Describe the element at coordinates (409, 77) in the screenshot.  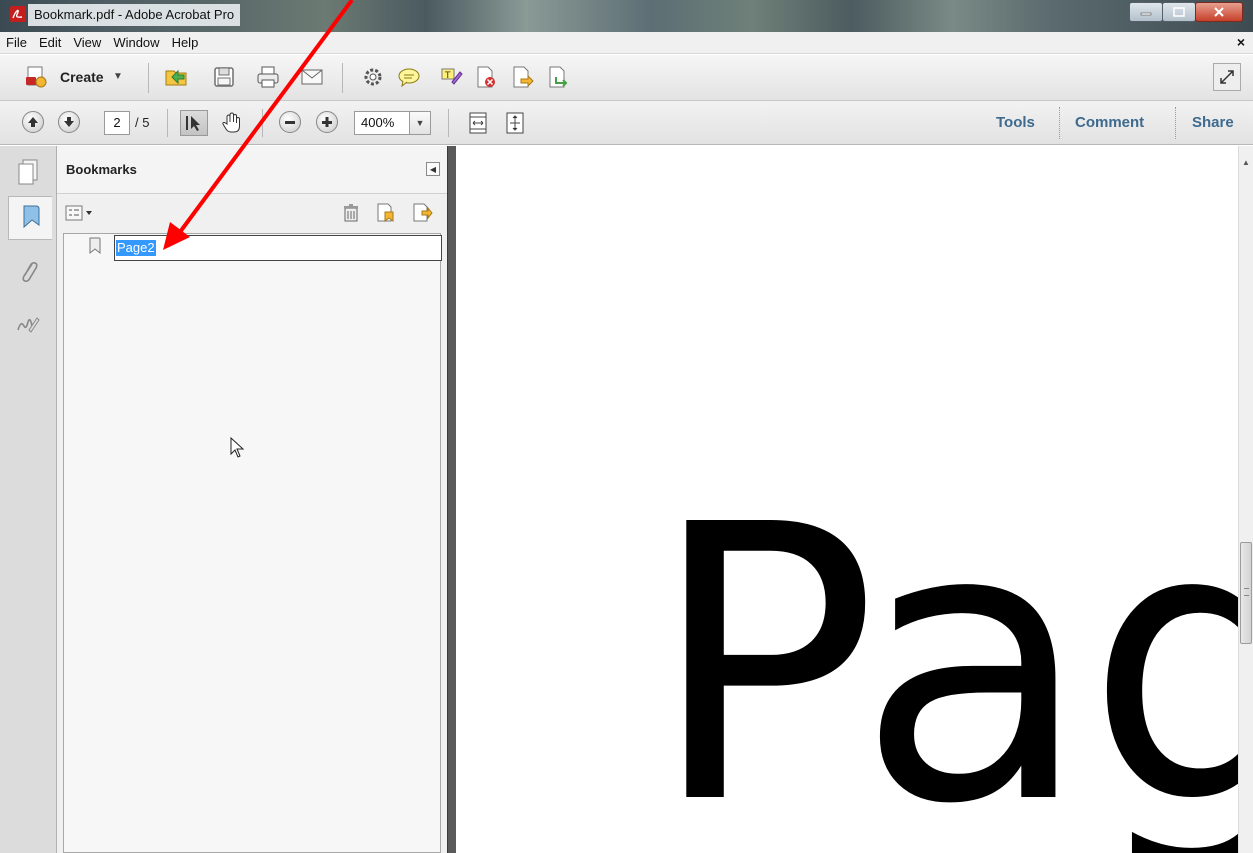
I see `comment-icon` at that location.